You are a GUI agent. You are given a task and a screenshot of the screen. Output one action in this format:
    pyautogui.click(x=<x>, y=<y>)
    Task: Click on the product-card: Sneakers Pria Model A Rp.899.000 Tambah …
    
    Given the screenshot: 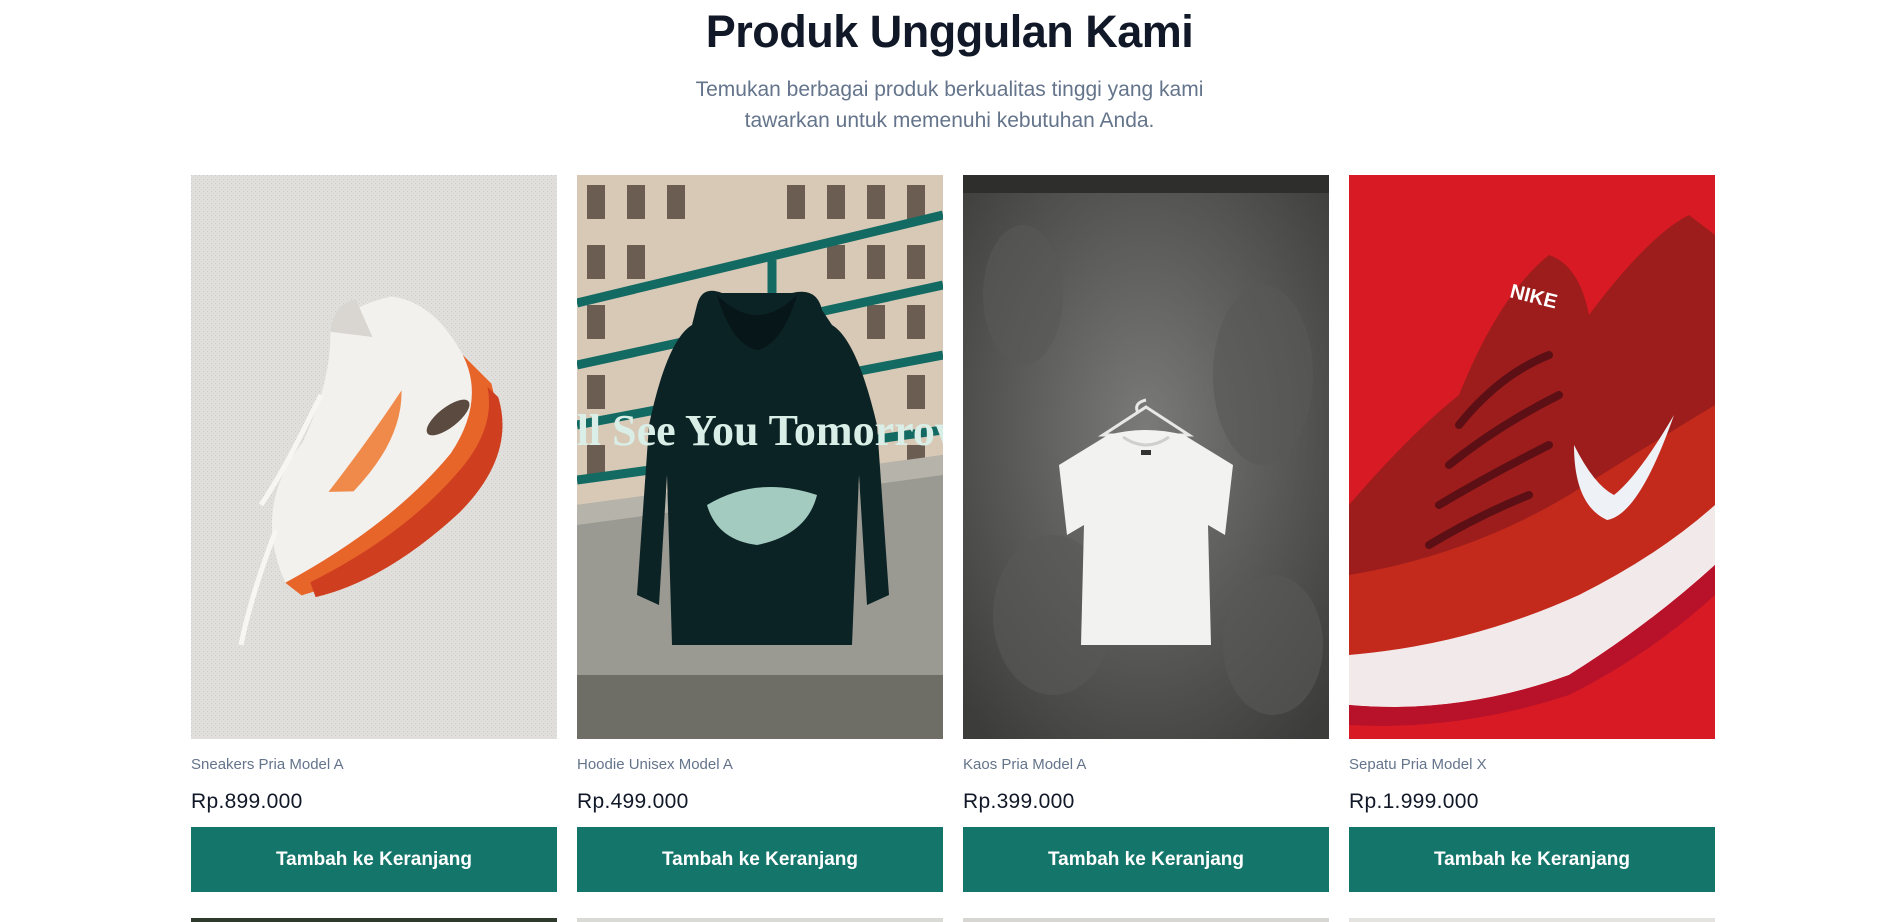 What is the action you would take?
    pyautogui.click(x=374, y=533)
    